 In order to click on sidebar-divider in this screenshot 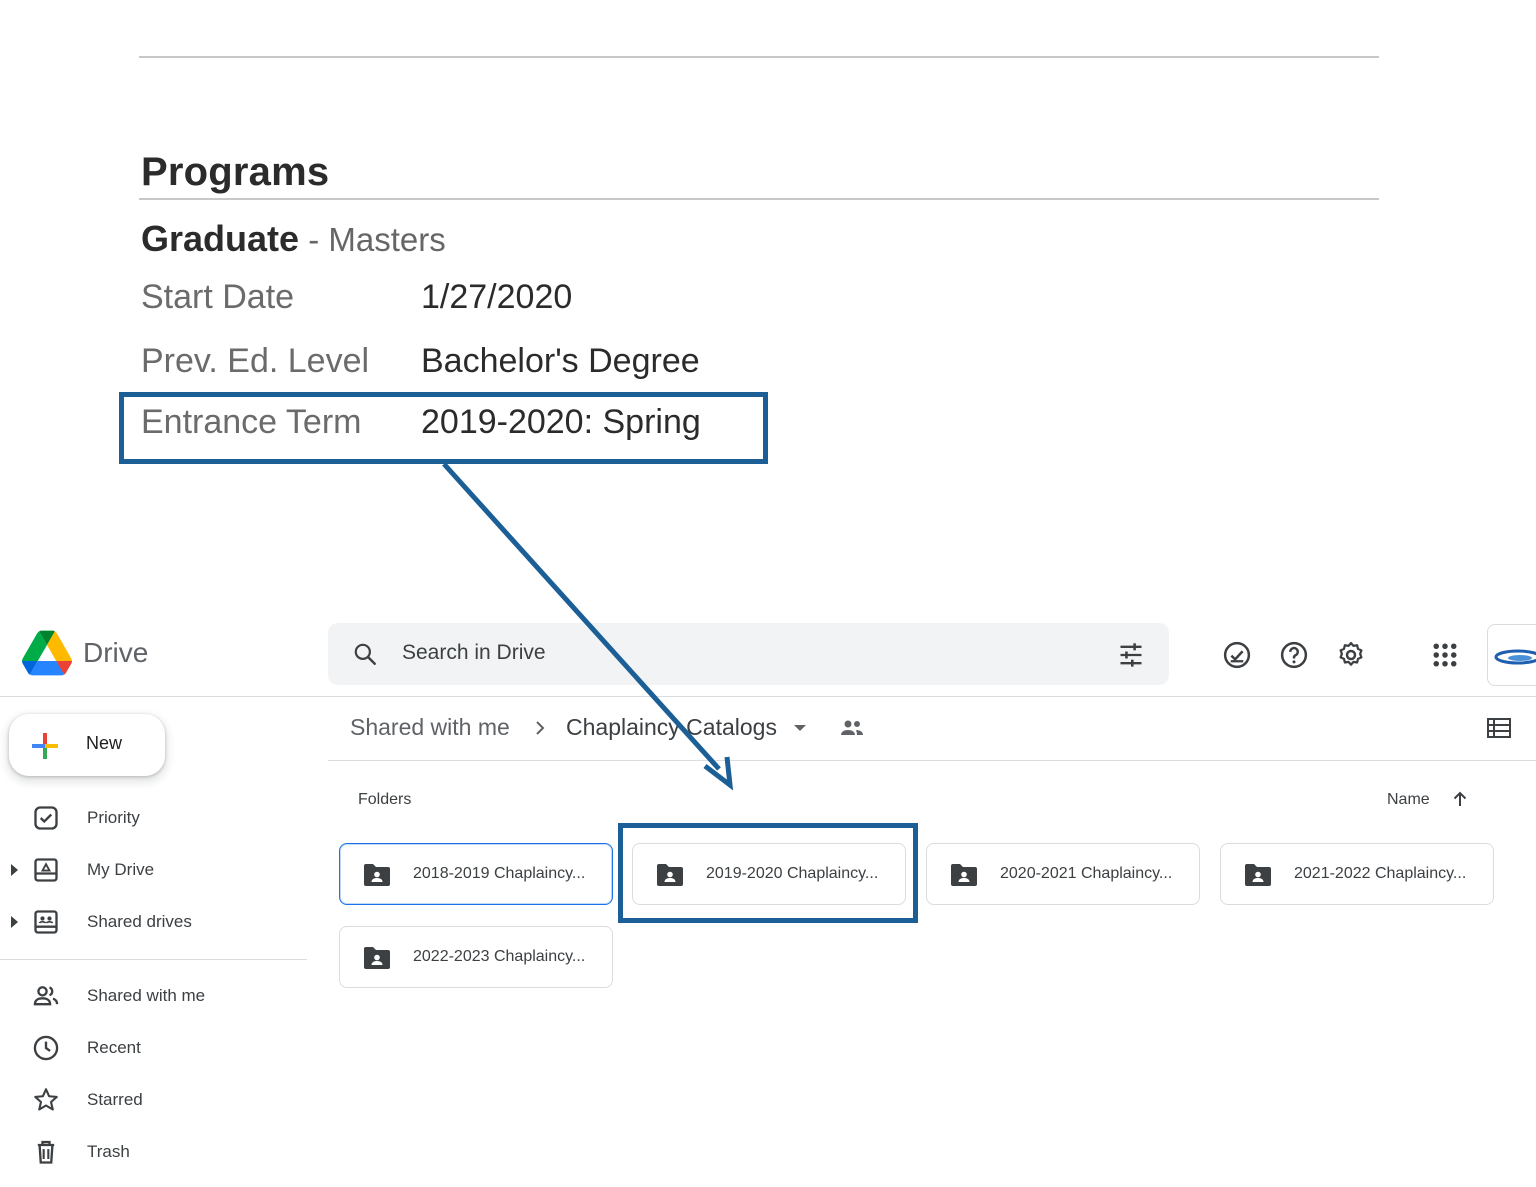, I will do `click(153, 959)`.